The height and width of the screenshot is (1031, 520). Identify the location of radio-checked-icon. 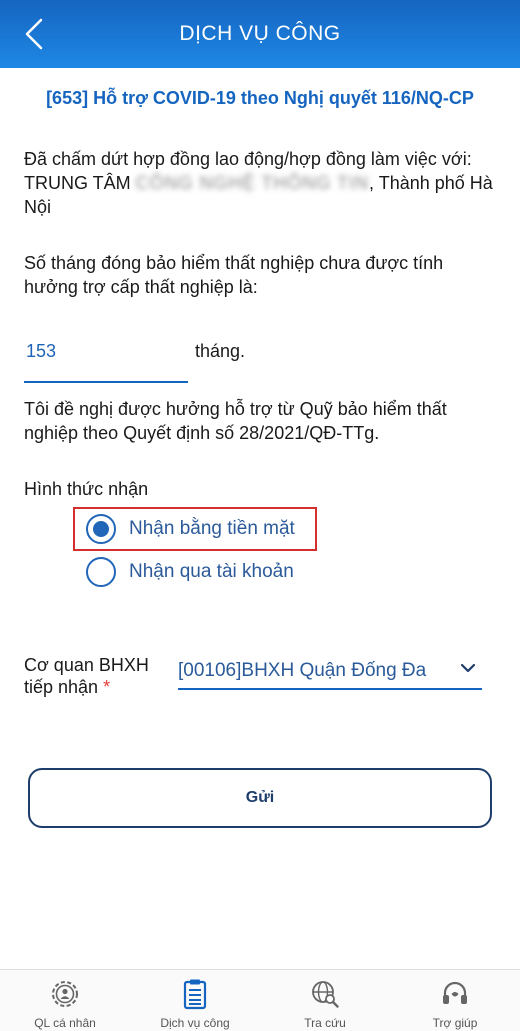
(101, 529).